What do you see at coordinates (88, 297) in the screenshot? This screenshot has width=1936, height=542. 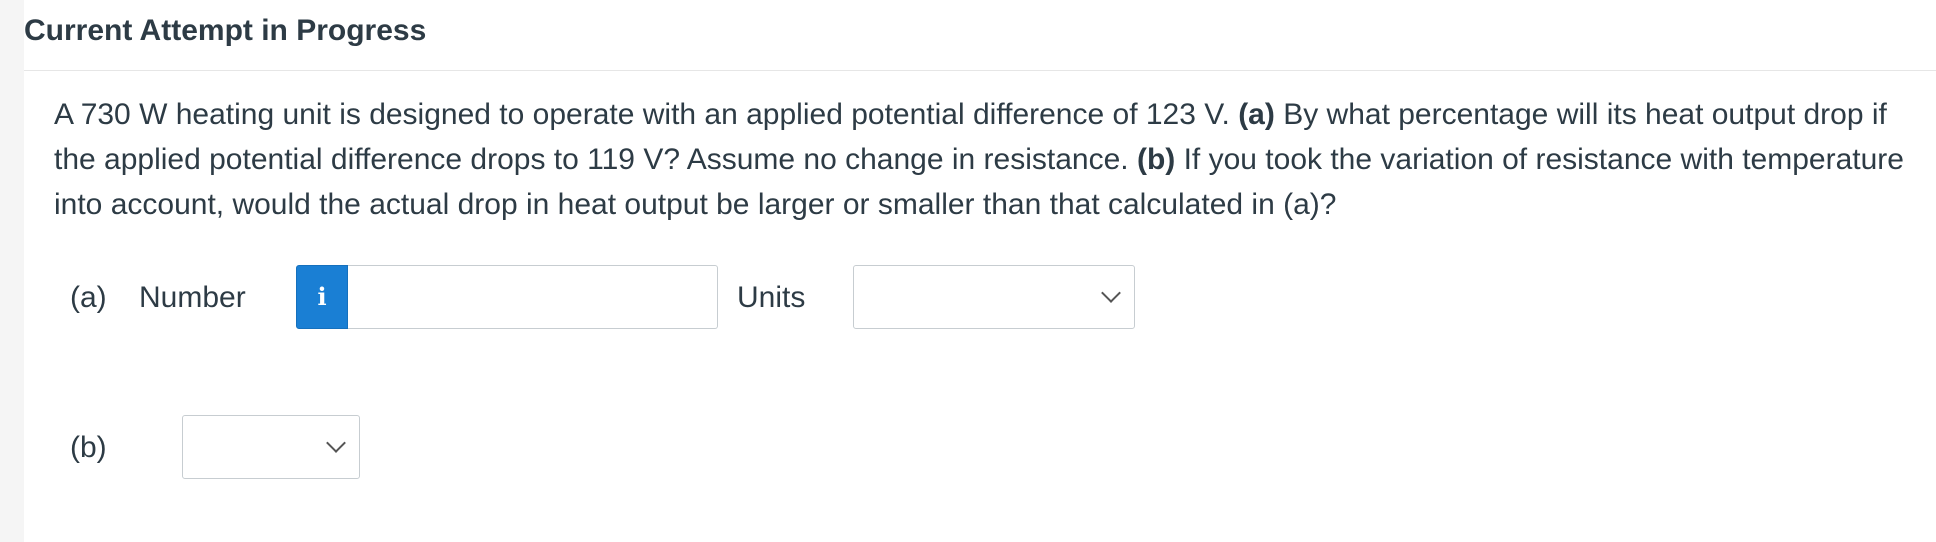 I see `part-a-label: (a)` at bounding box center [88, 297].